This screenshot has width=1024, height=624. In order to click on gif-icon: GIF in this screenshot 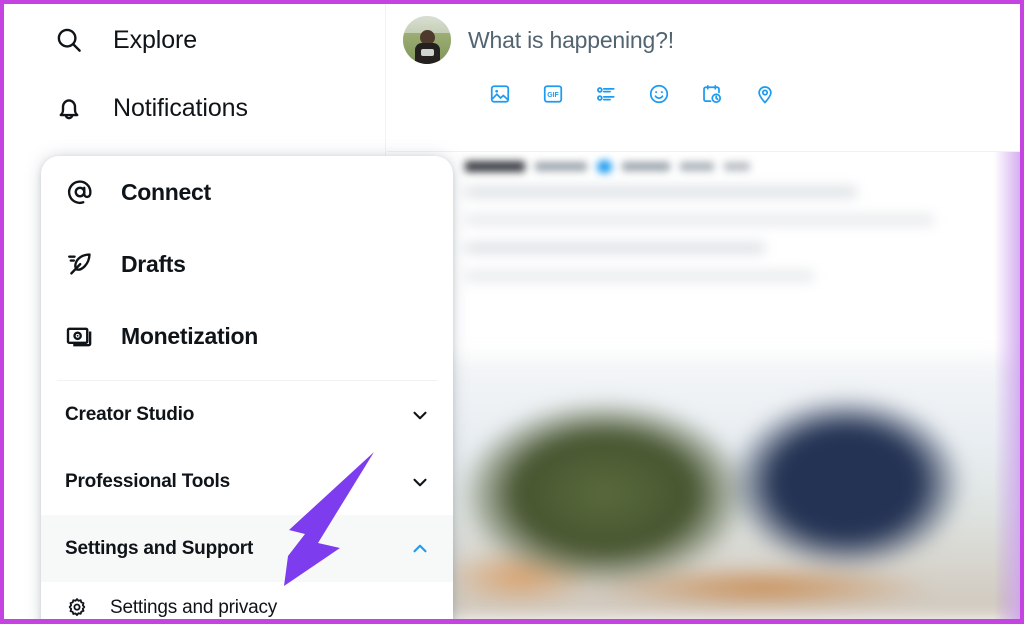, I will do `click(553, 94)`.